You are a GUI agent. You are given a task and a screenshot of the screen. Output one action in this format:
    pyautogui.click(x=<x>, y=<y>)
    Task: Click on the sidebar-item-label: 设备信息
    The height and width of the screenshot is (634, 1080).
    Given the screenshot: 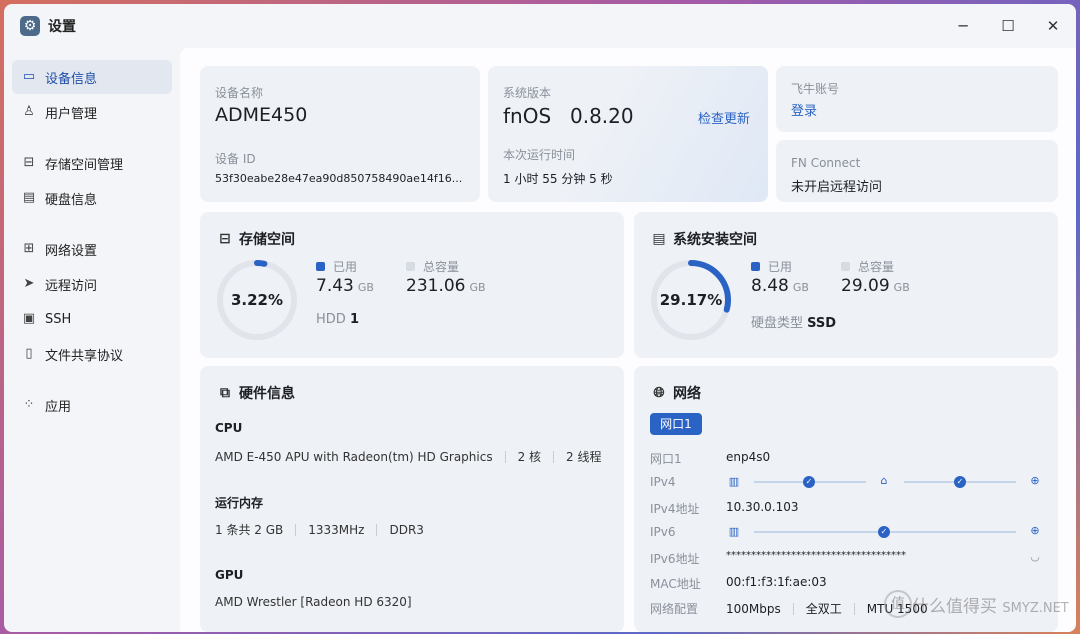 What is the action you would take?
    pyautogui.click(x=71, y=79)
    